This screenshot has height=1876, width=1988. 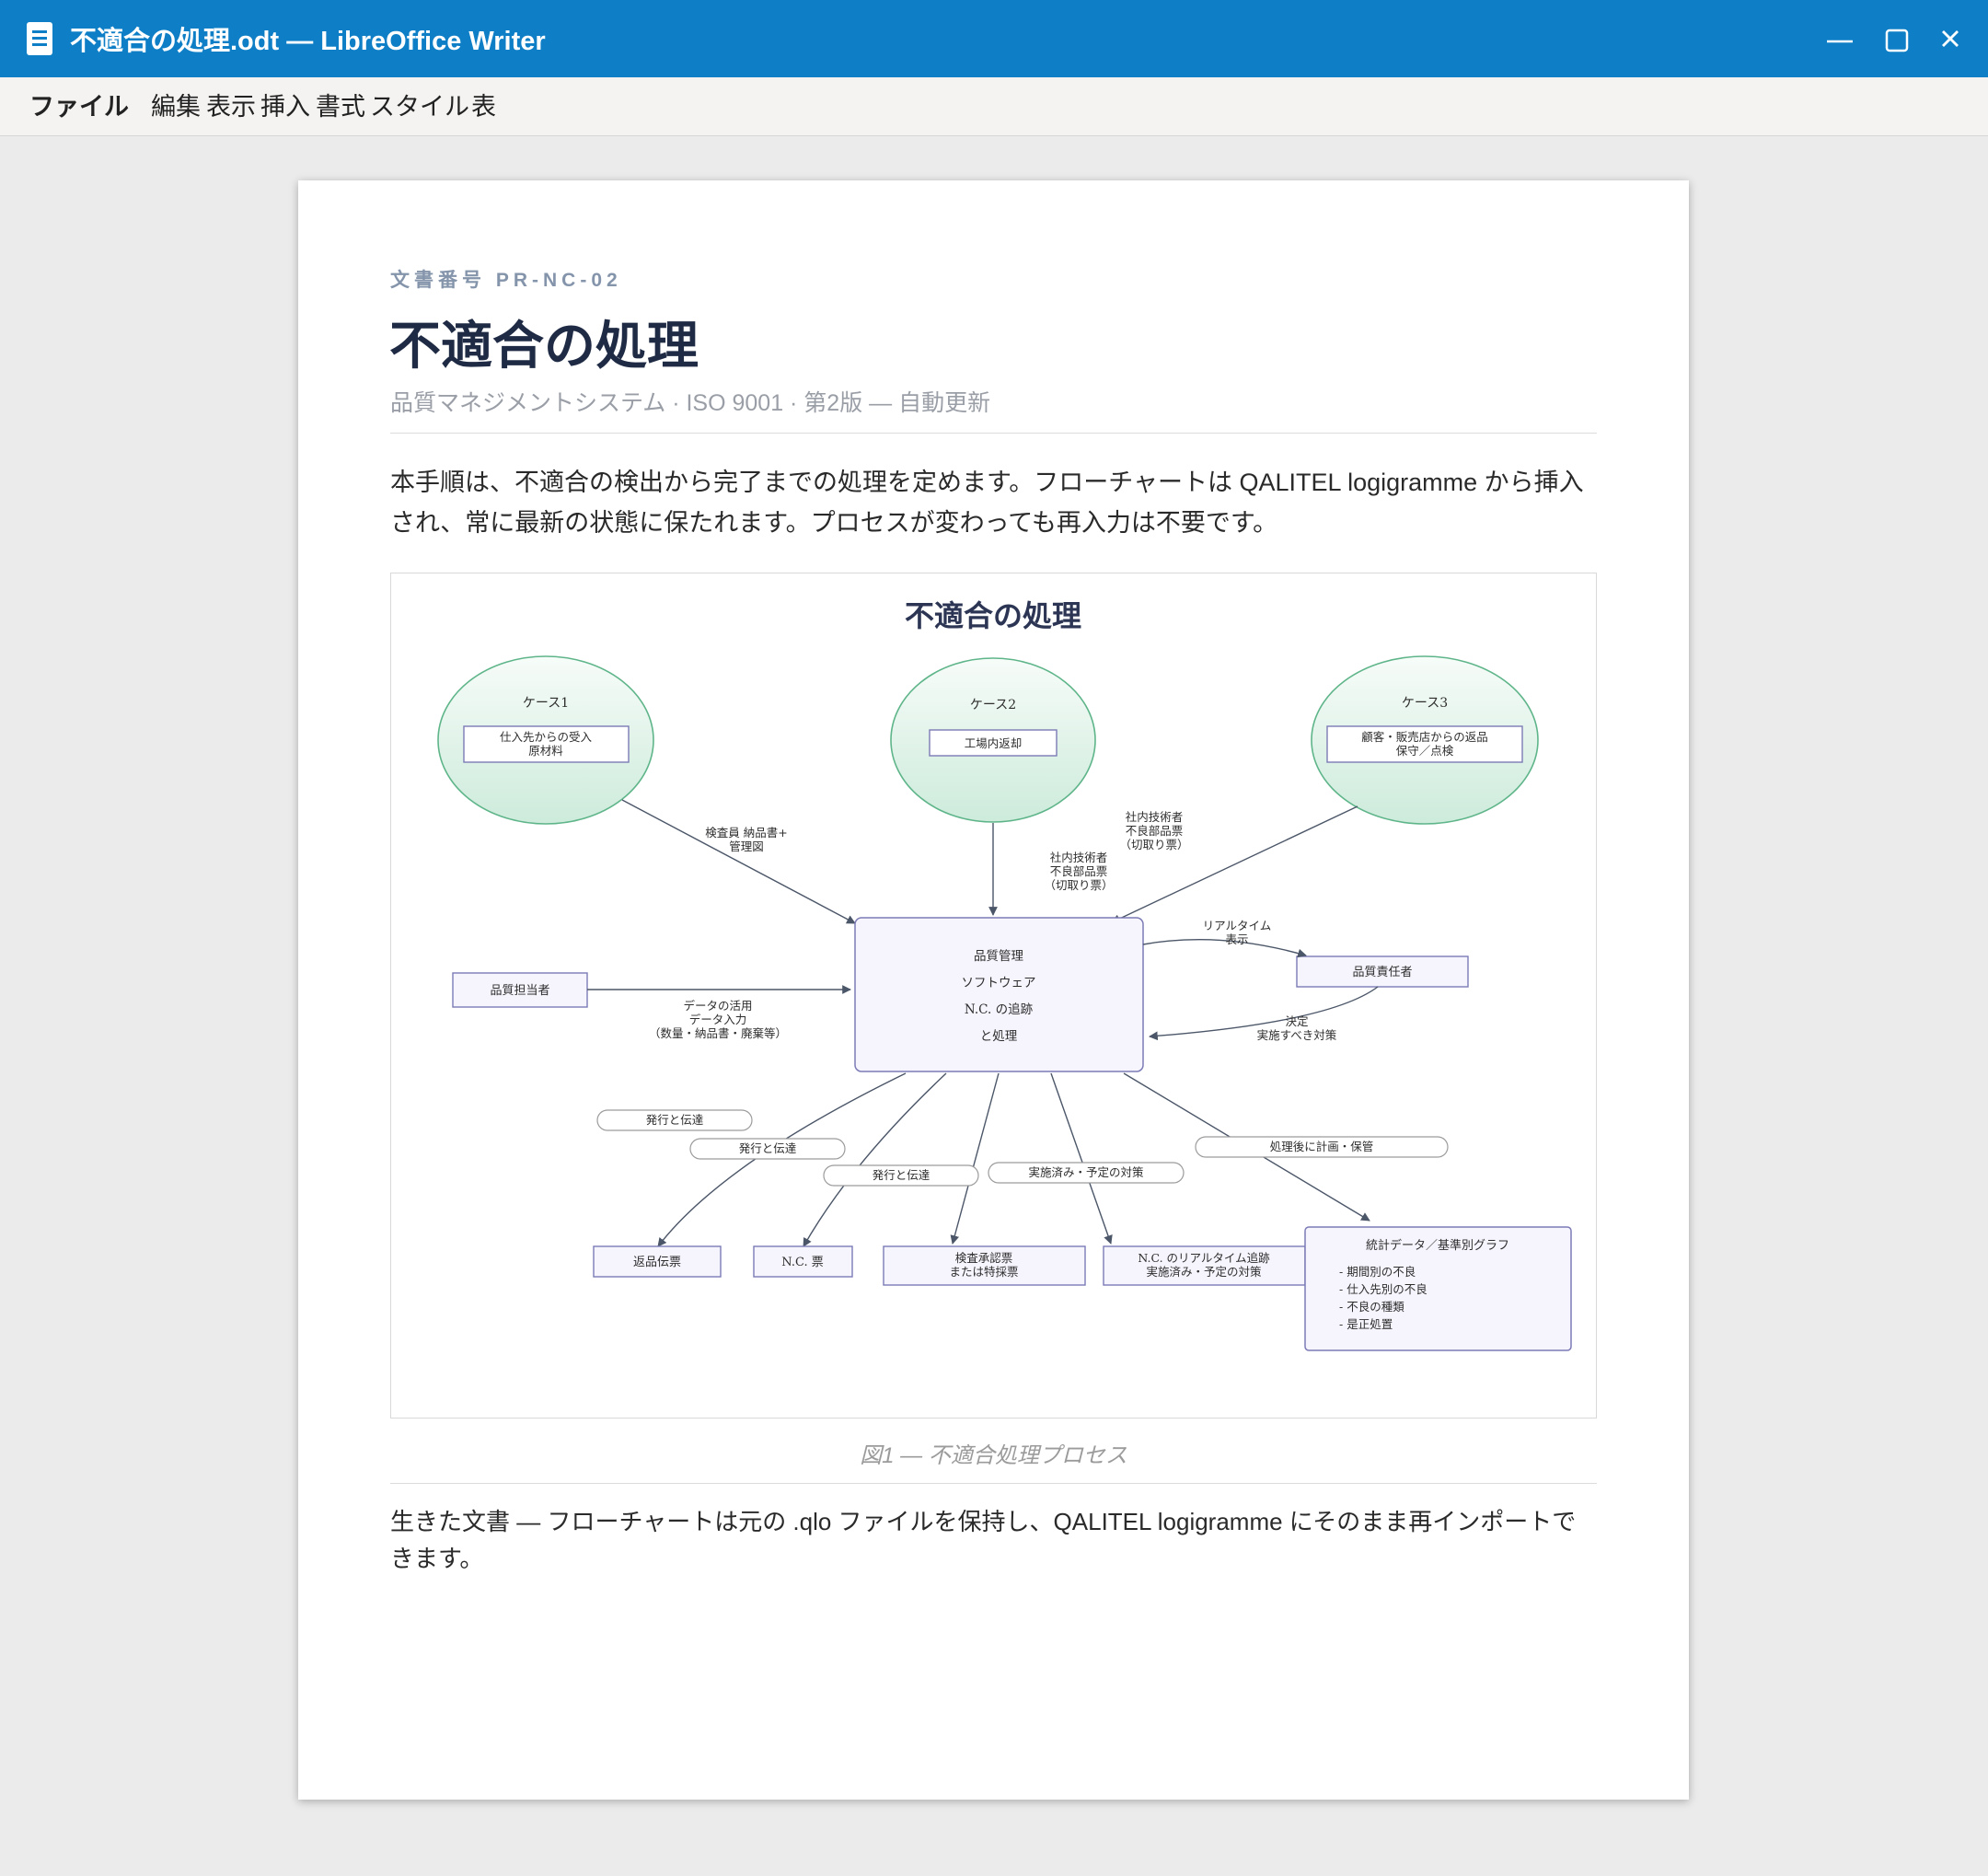 I want to click on out-tracking-line2: 実施済み・予定の対策, so click(x=1204, y=1272).